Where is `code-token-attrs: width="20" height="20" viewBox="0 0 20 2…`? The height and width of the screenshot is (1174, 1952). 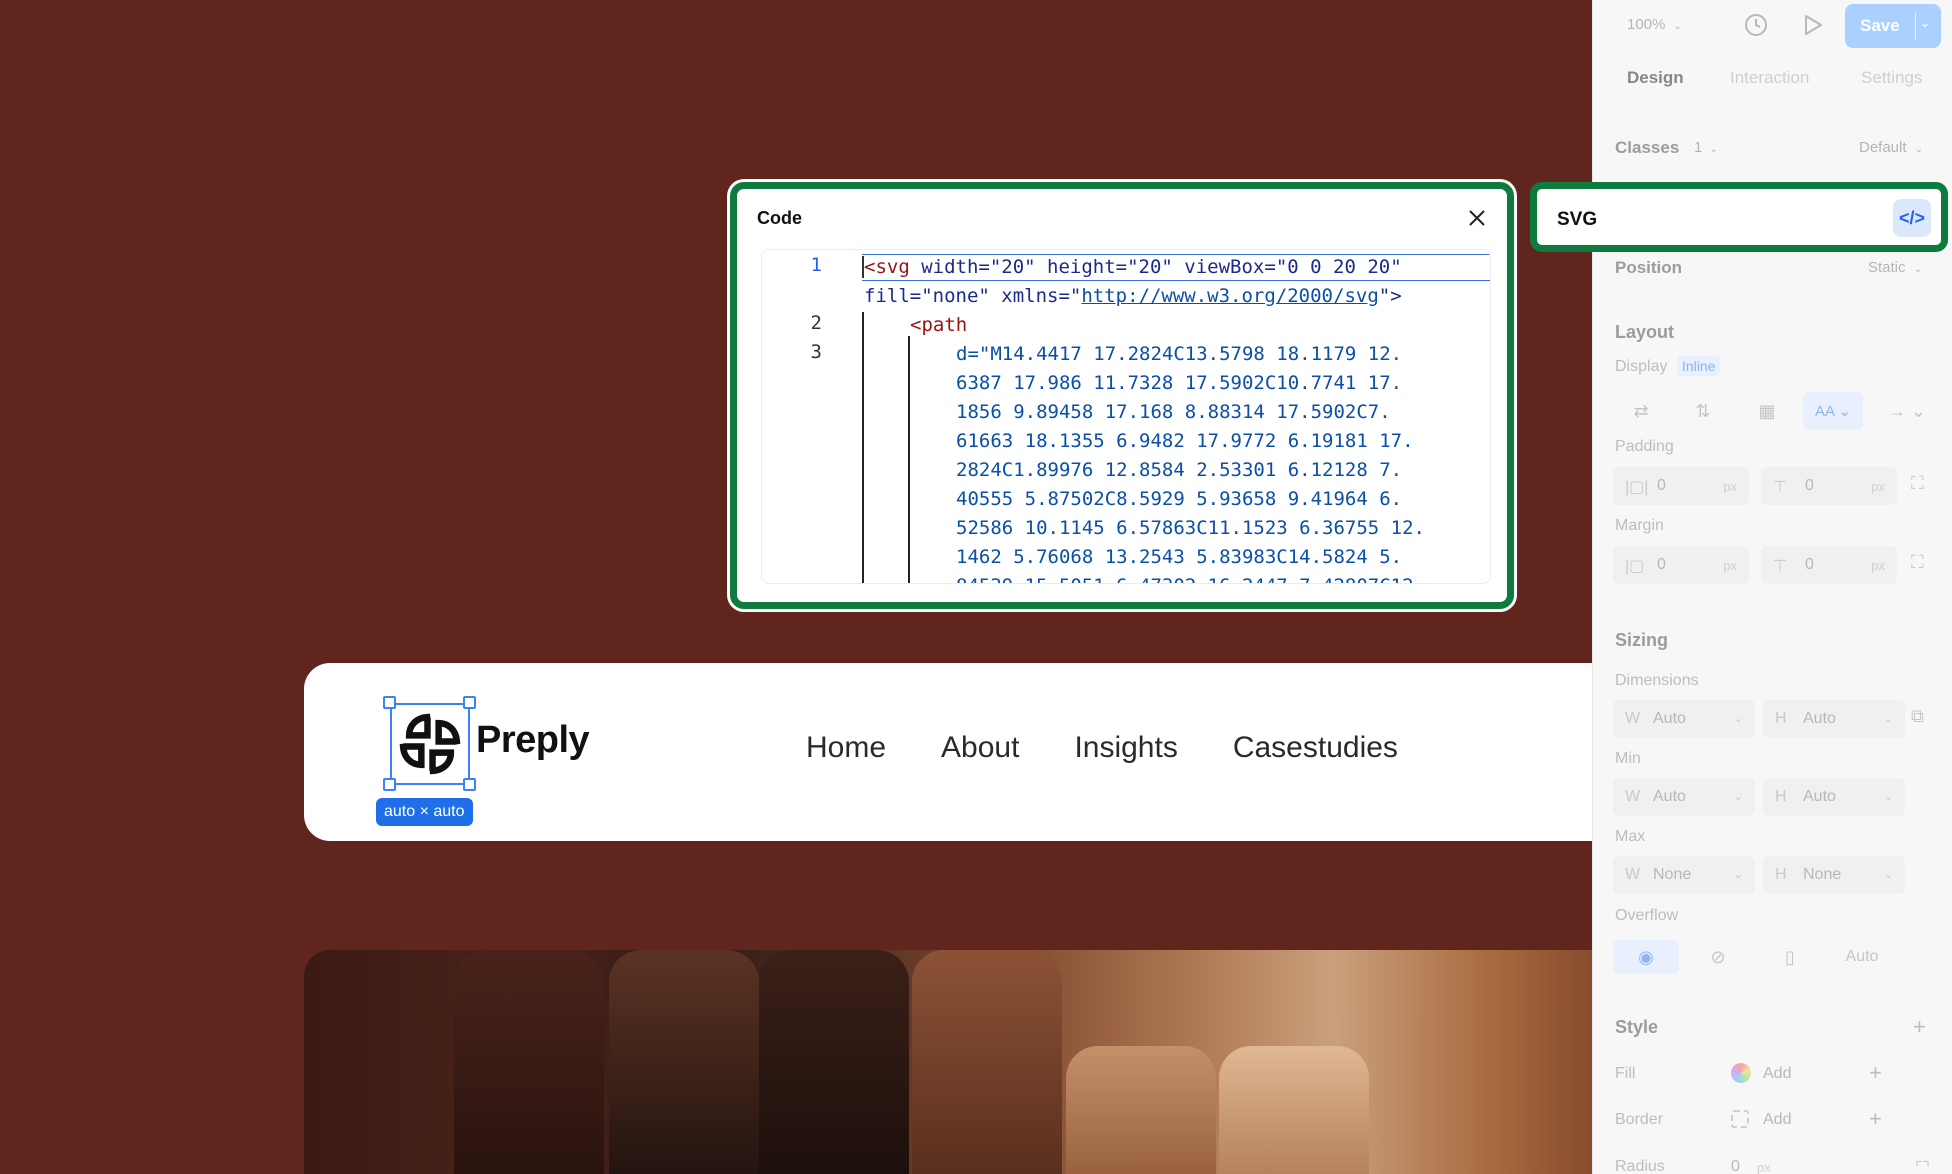 code-token-attrs: width="20" height="20" viewBox="0 0 20 2… is located at coordinates (1155, 267).